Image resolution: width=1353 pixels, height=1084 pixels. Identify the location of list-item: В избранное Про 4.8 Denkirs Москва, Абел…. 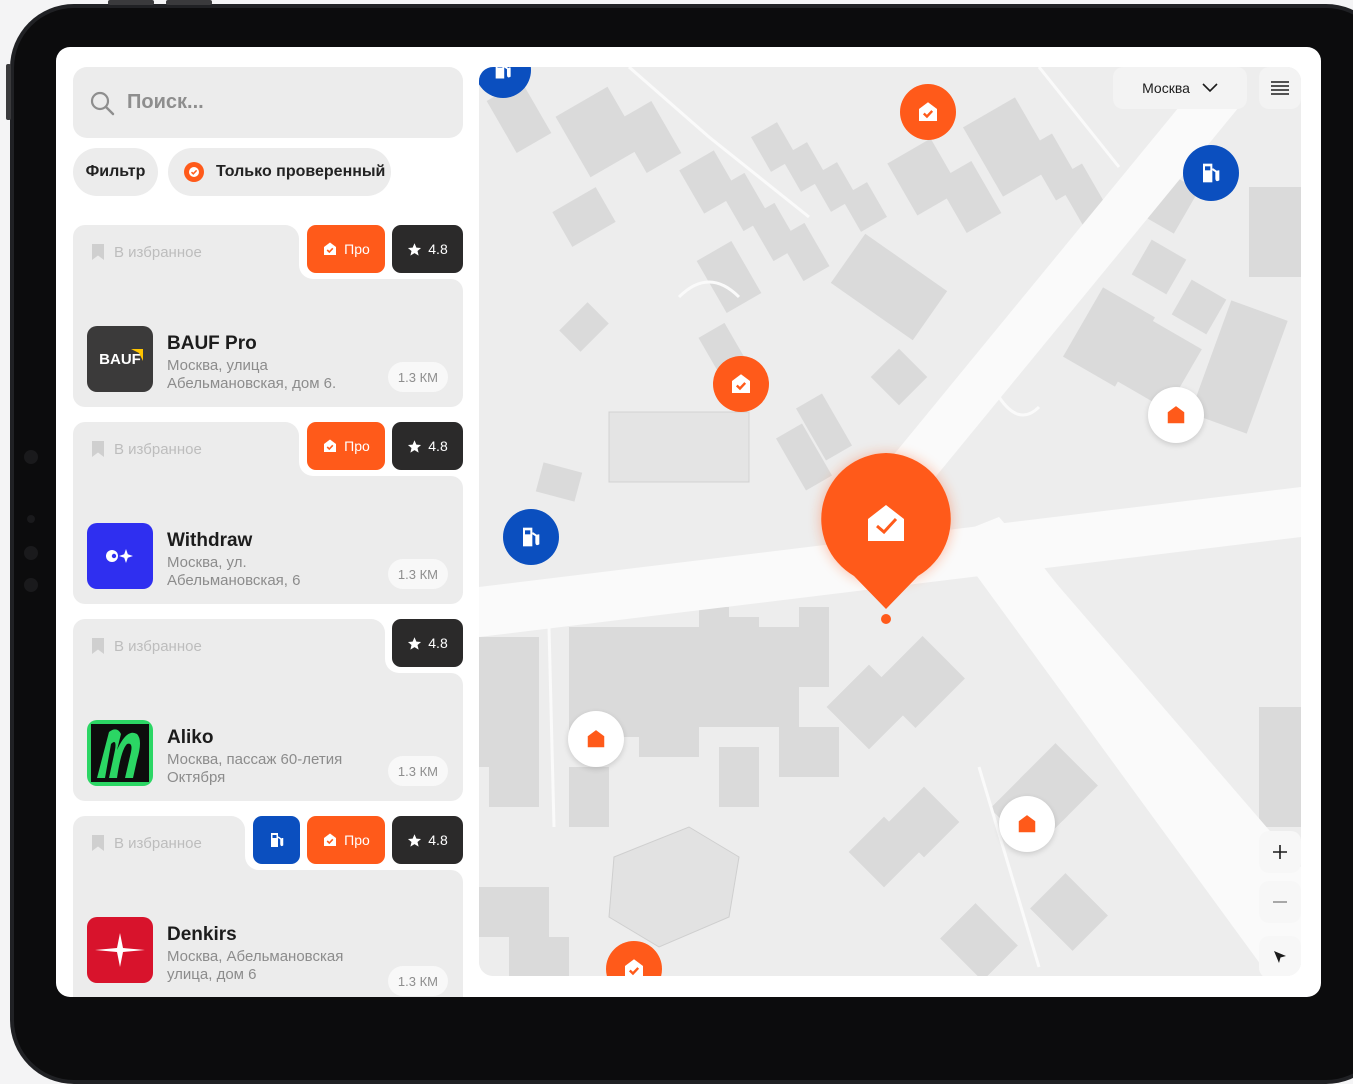
(268, 906).